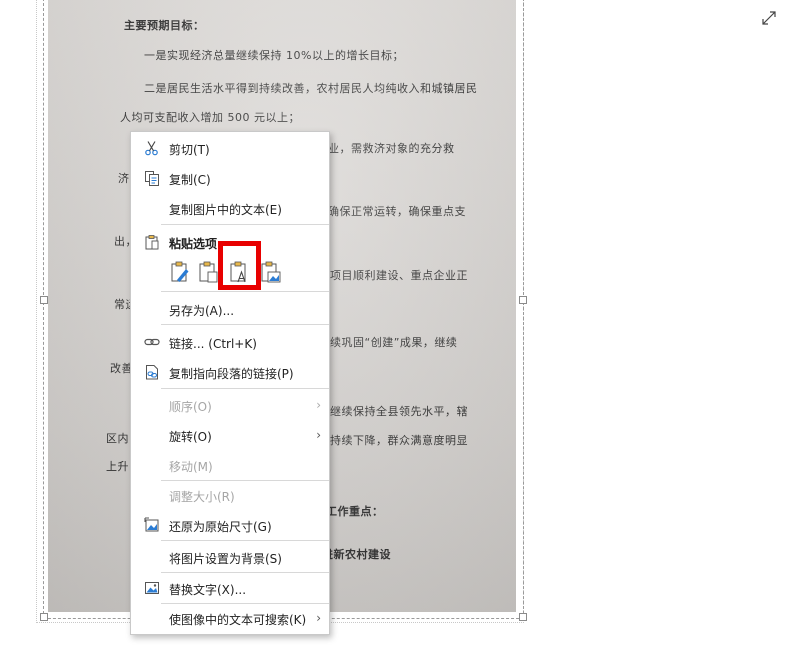 This screenshot has height=663, width=788. I want to click on menu-item-label: 复制指向段落的链接(P), so click(231, 374).